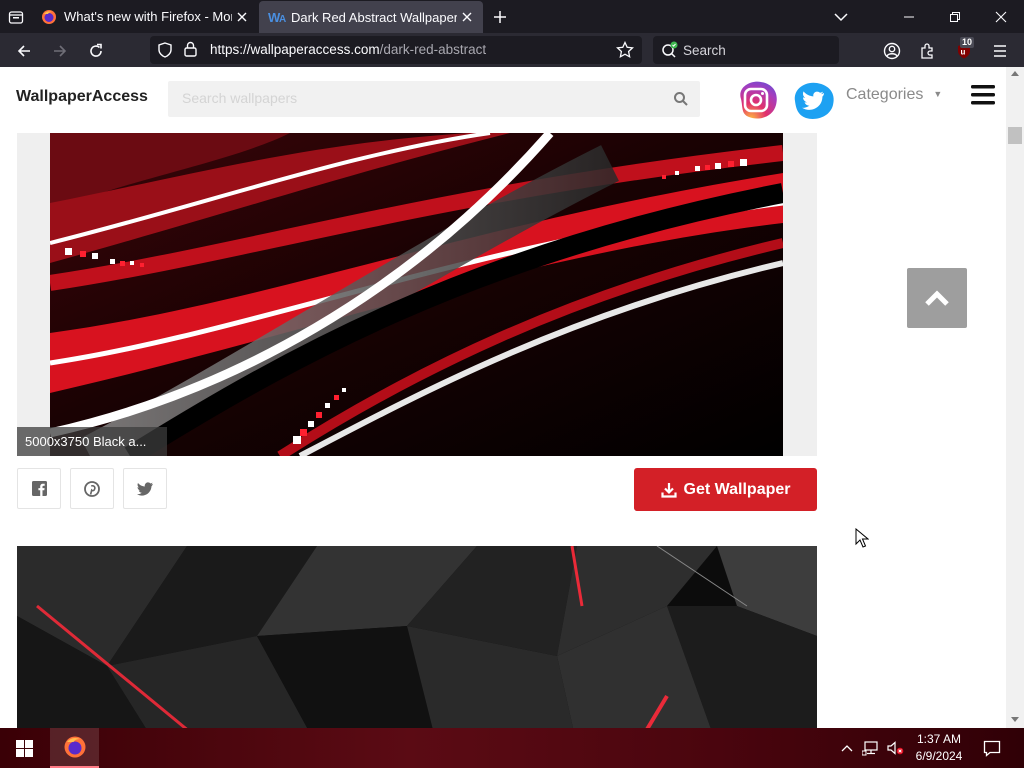  Describe the element at coordinates (963, 52) in the screenshot. I see `svg-text: u` at that location.